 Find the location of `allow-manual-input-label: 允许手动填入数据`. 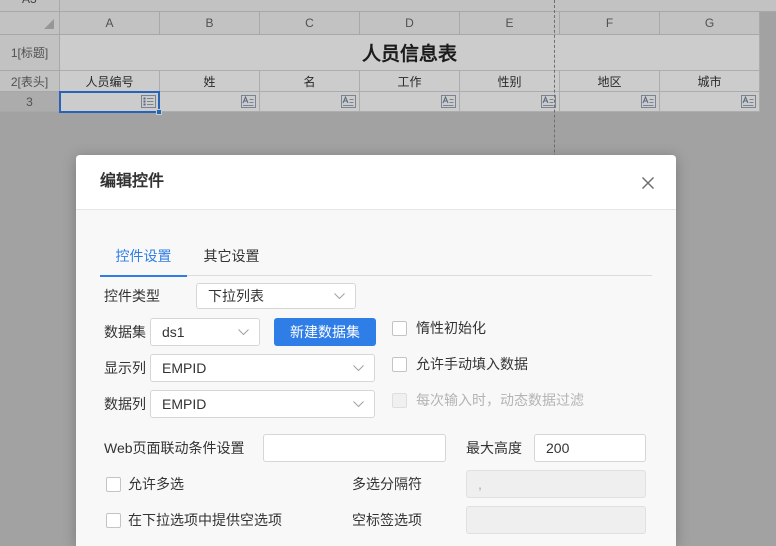

allow-manual-input-label: 允许手动填入数据 is located at coordinates (472, 364).